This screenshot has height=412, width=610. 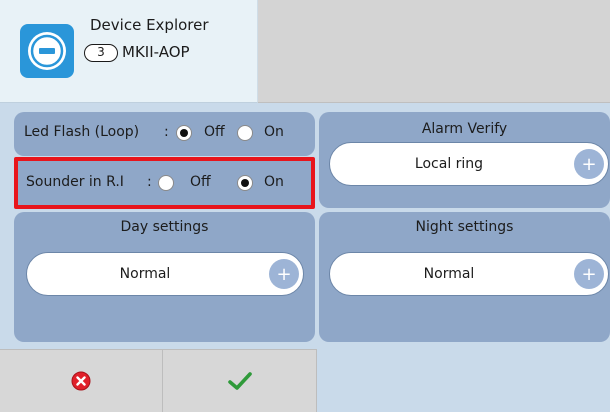 What do you see at coordinates (214, 132) in the screenshot?
I see `led-flash-off-label: Off` at bounding box center [214, 132].